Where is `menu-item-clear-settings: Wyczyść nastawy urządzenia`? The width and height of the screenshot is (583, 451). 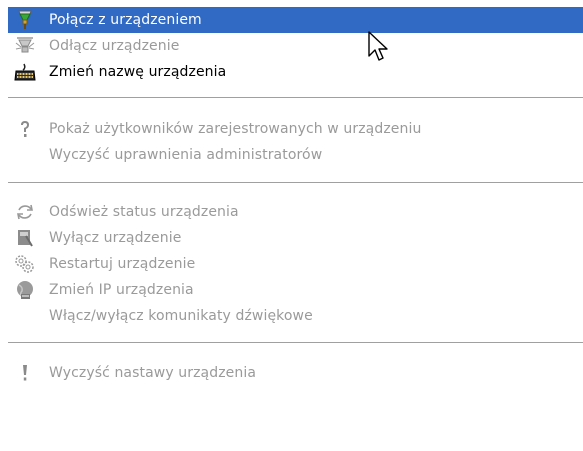 menu-item-clear-settings: Wyczyść nastawy urządzenia is located at coordinates (295, 373).